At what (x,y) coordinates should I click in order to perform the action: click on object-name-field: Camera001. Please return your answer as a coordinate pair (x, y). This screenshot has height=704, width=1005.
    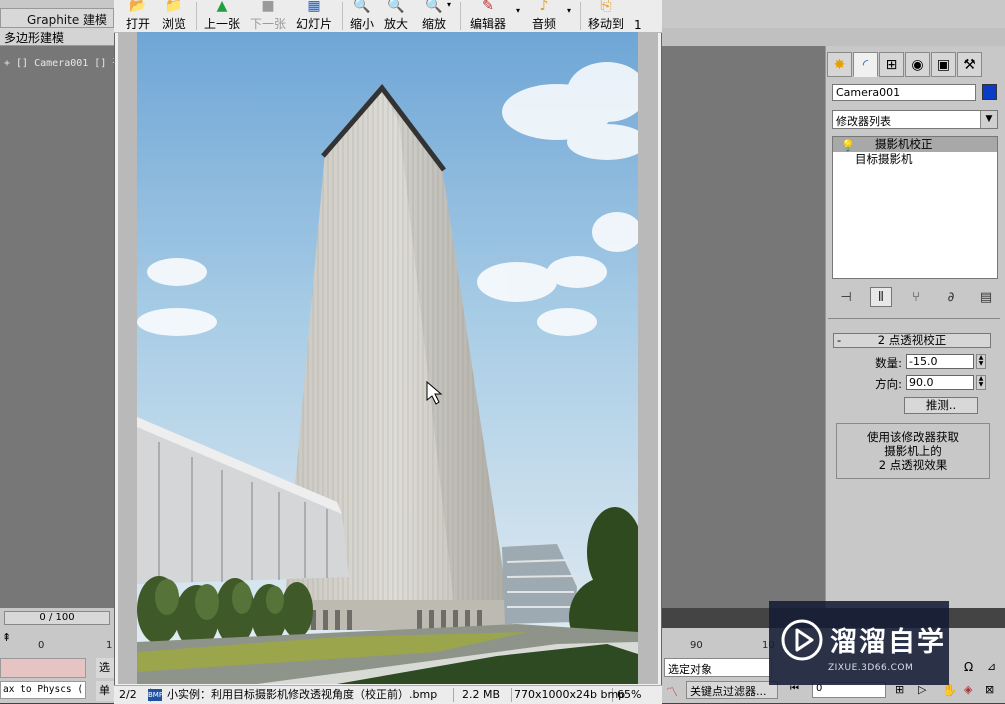
    Looking at the image, I should click on (904, 92).